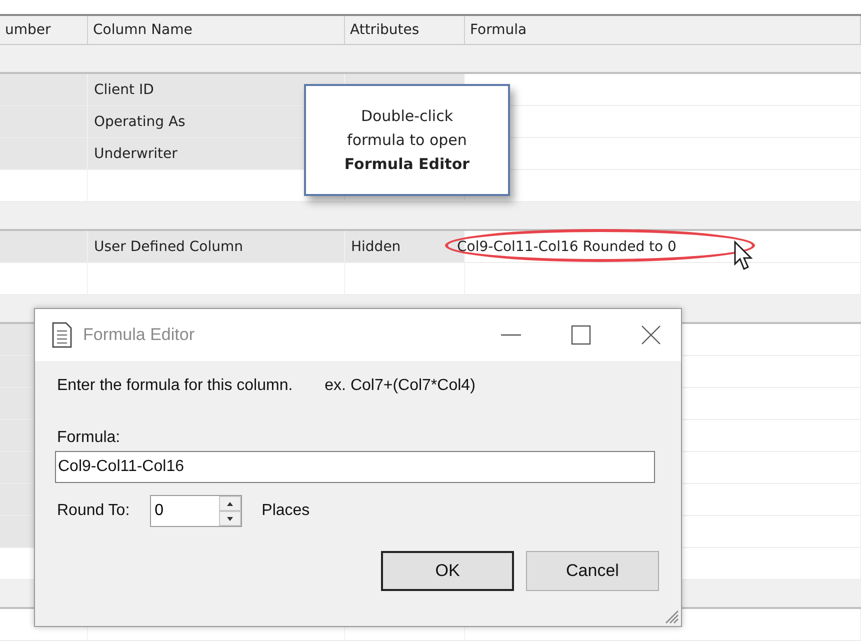 Image resolution: width=861 pixels, height=641 pixels. What do you see at coordinates (139, 335) in the screenshot?
I see `window-title: Formula Editor` at bounding box center [139, 335].